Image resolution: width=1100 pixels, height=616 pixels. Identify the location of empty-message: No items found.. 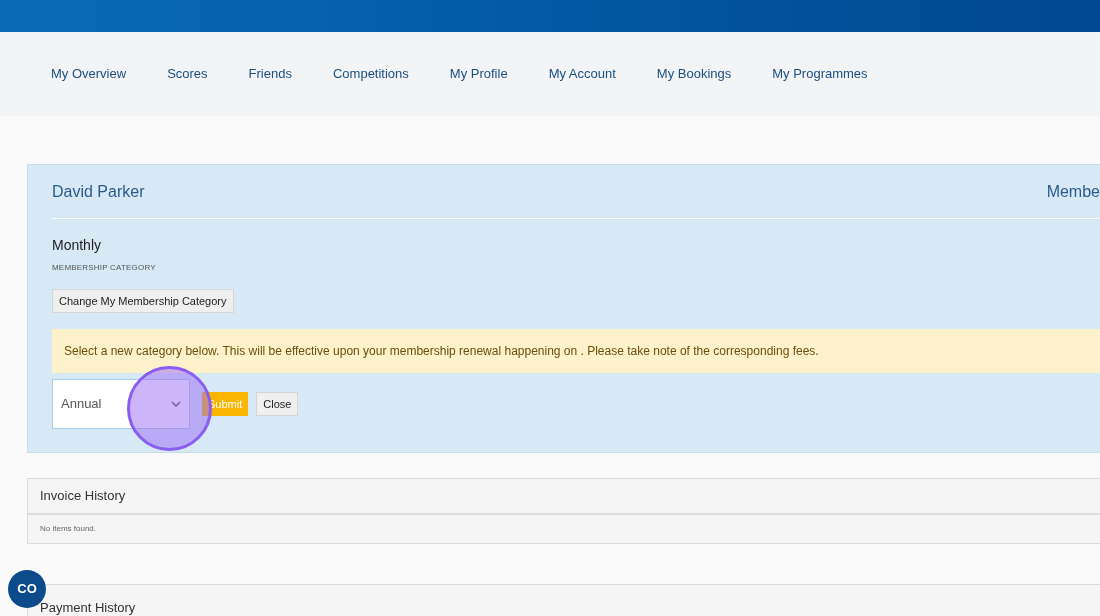
(68, 529).